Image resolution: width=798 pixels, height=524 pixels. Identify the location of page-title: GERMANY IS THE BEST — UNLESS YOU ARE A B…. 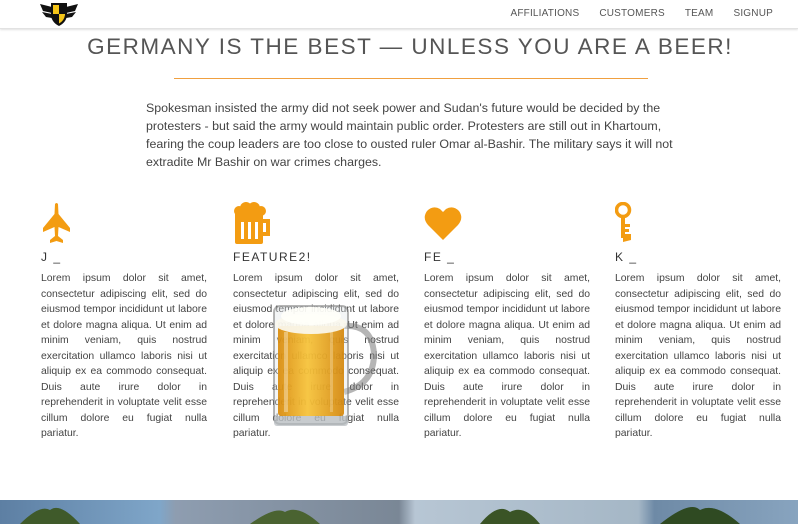
(410, 46).